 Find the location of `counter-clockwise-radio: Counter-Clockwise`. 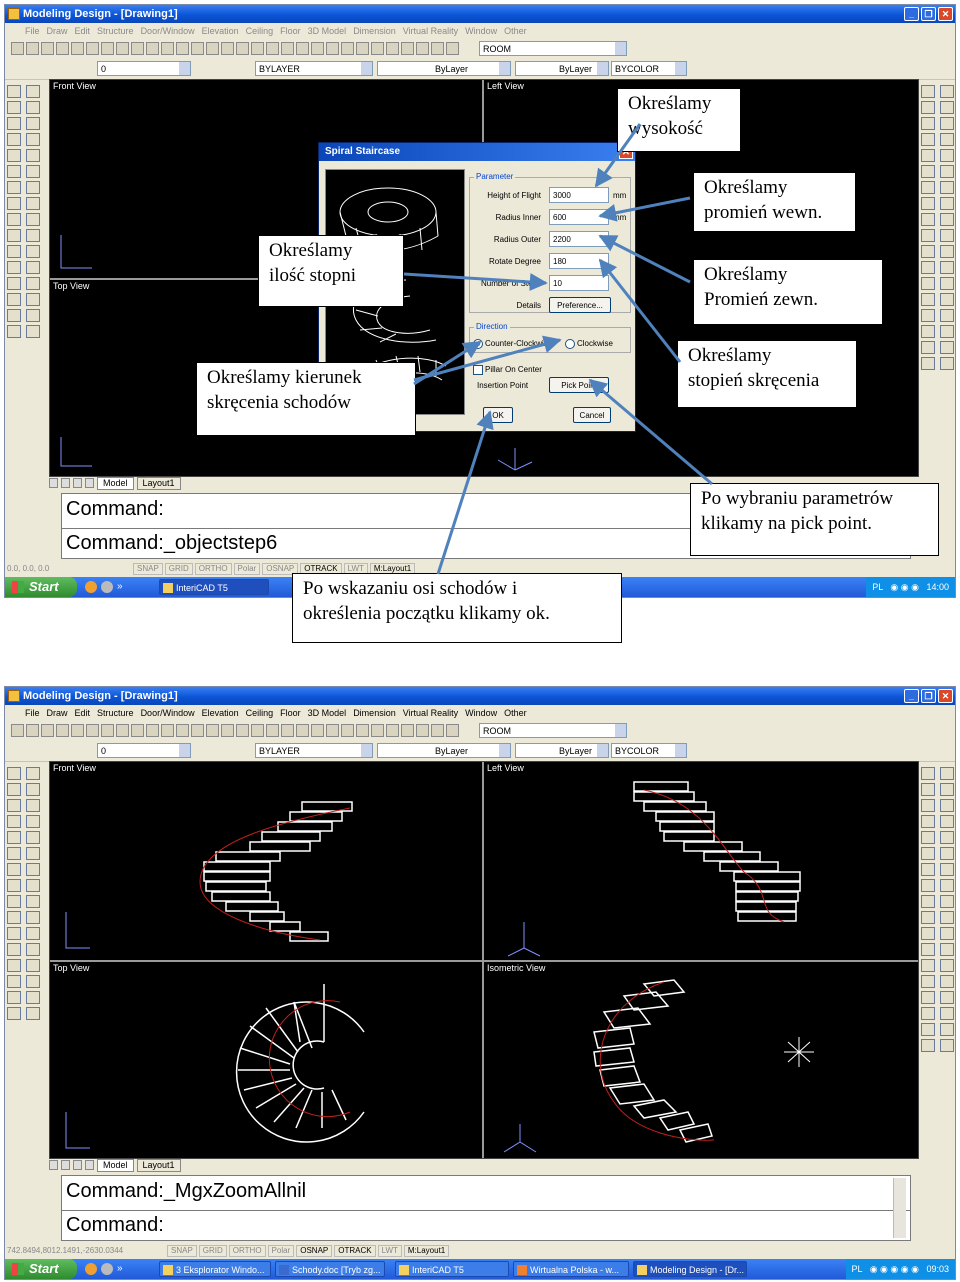

counter-clockwise-radio: Counter-Clockwise is located at coordinates (512, 344).